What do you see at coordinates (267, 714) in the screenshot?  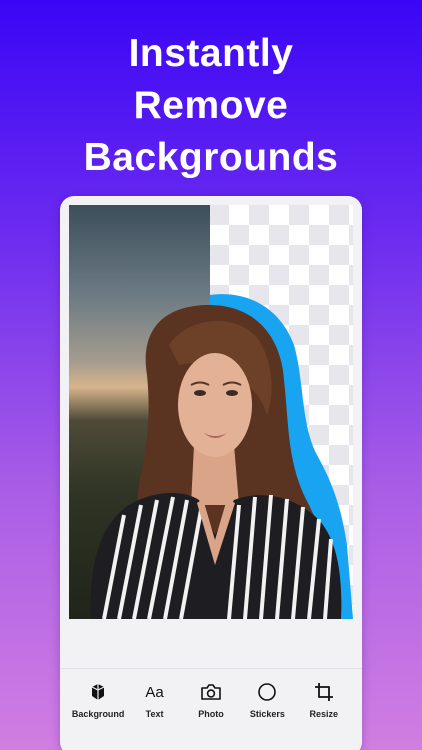 I see `toolbar-stickers-label: Stickers` at bounding box center [267, 714].